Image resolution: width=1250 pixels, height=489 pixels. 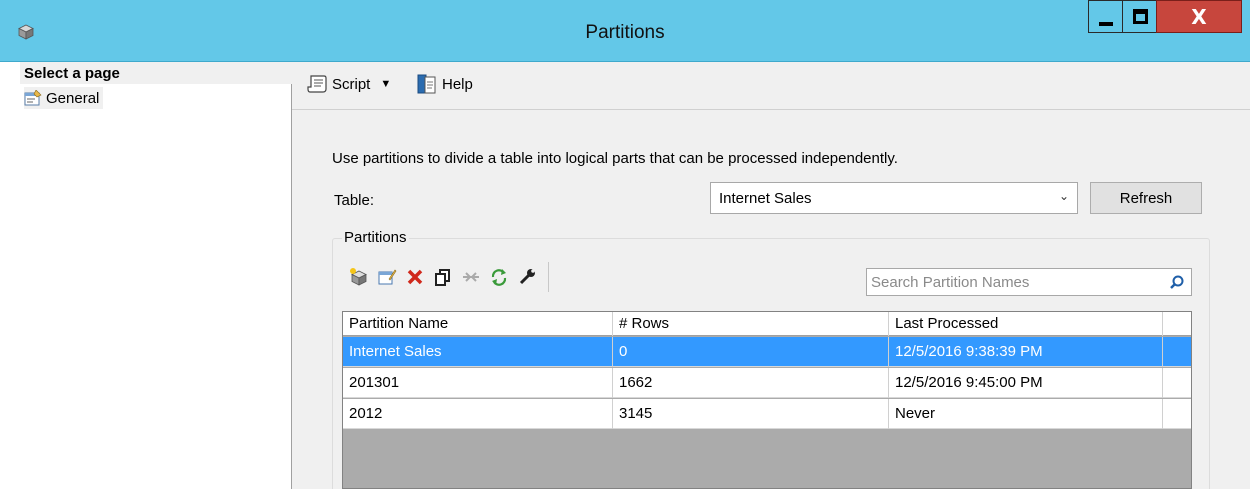 What do you see at coordinates (351, 84) in the screenshot?
I see `script-label: Script` at bounding box center [351, 84].